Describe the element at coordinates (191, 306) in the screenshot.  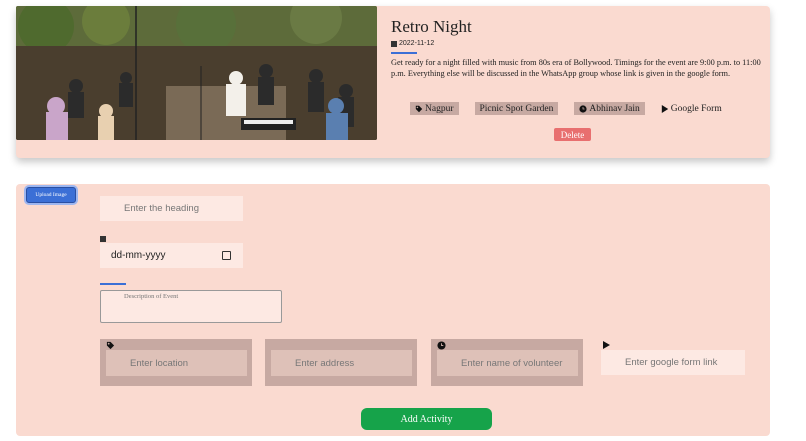
I see `description-textarea` at that location.